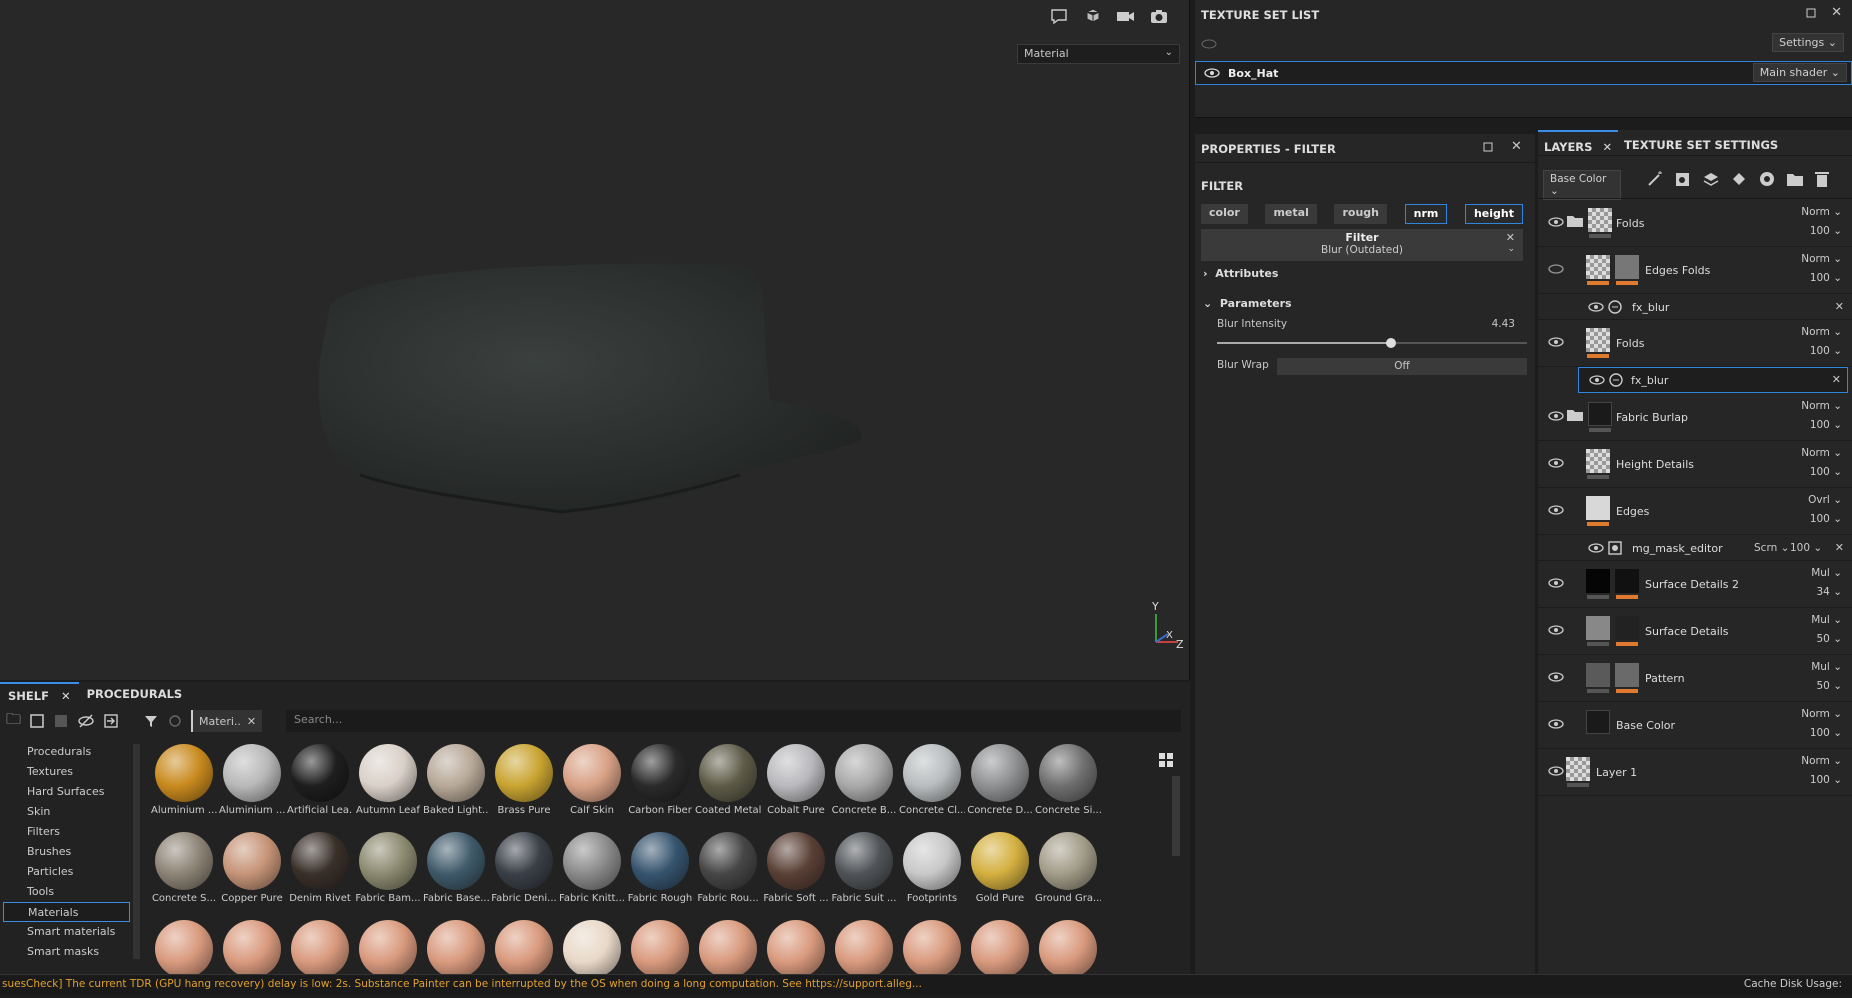  Describe the element at coordinates (1247, 303) in the screenshot. I see `parameters-section: ⌄ Parameters` at that location.